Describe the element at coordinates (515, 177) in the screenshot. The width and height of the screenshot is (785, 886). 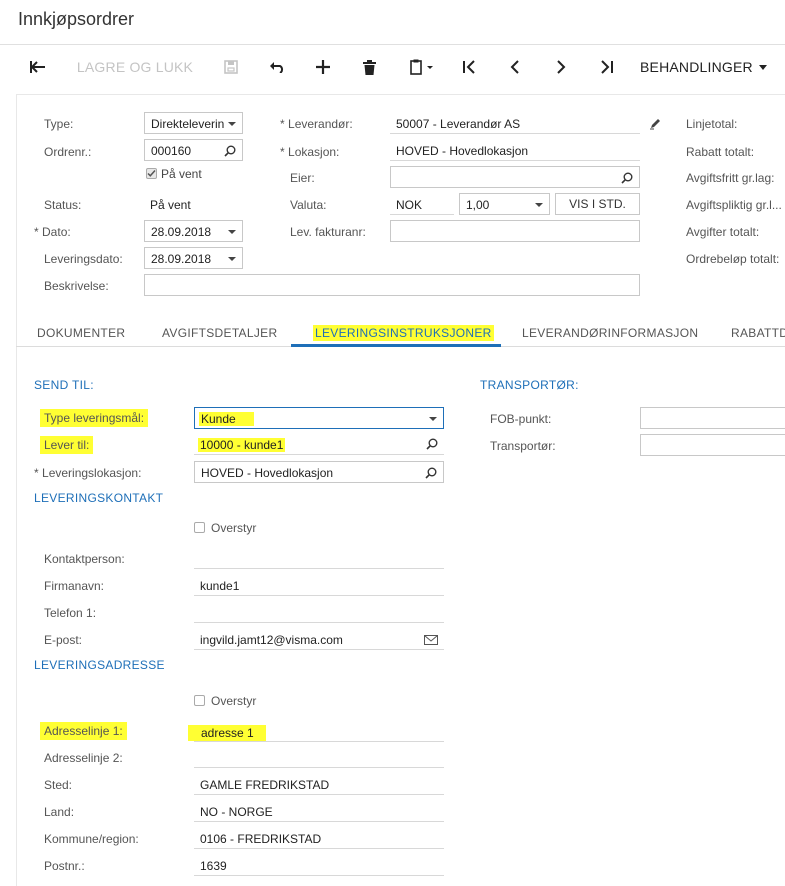
I see `owner-input` at that location.